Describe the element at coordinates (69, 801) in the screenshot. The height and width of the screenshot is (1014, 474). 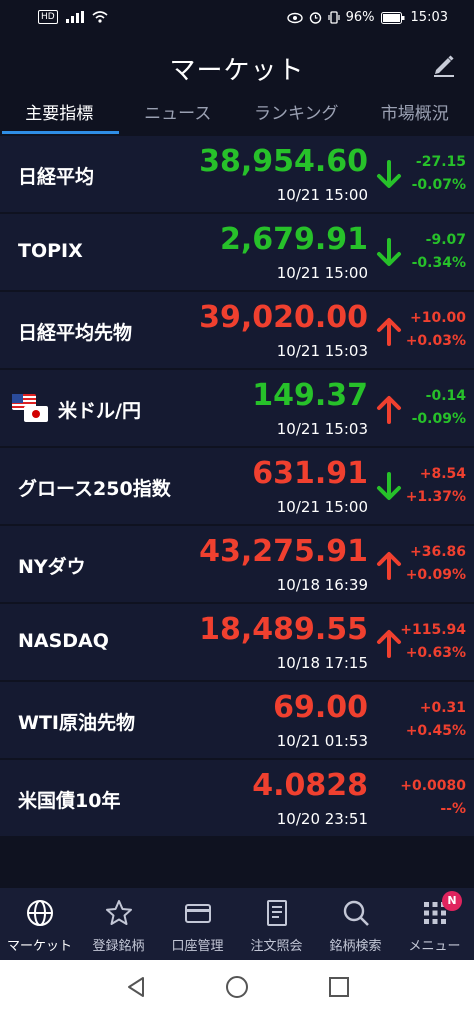
I see `market-name: 米国債10年` at that location.